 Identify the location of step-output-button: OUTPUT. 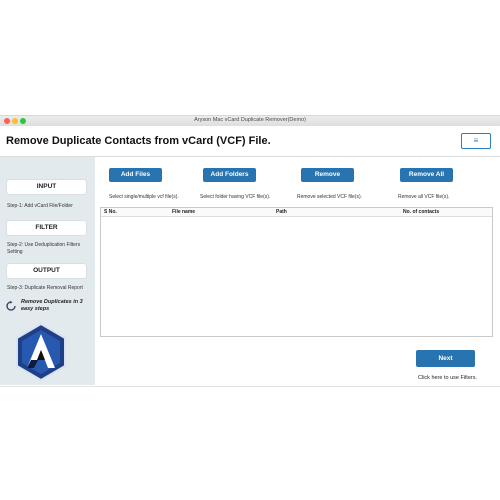
(46, 271).